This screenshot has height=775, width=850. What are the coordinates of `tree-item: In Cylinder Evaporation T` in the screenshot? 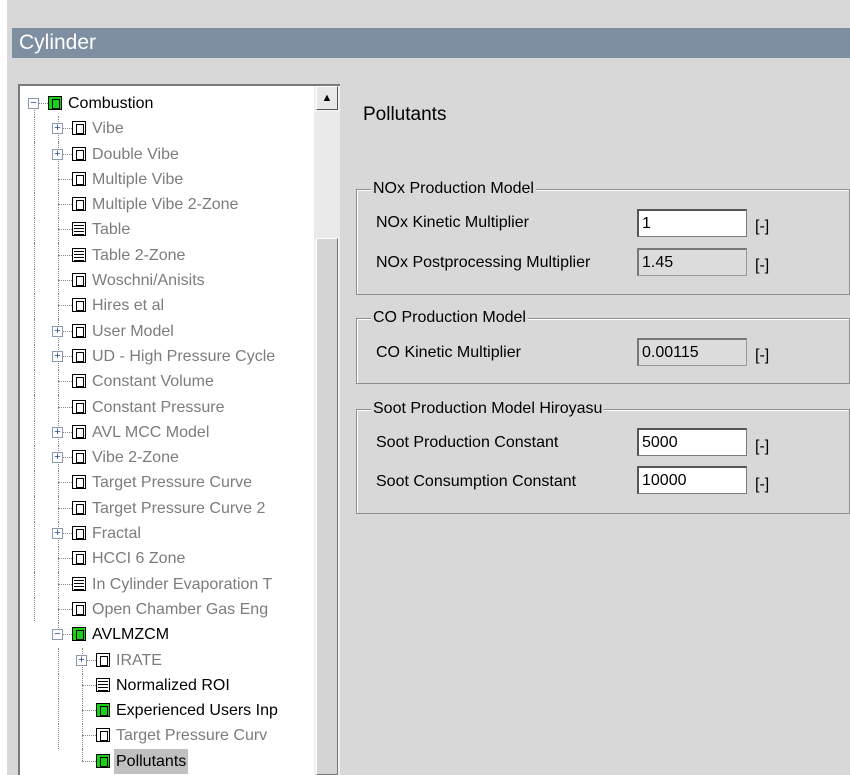 It's located at (168, 584).